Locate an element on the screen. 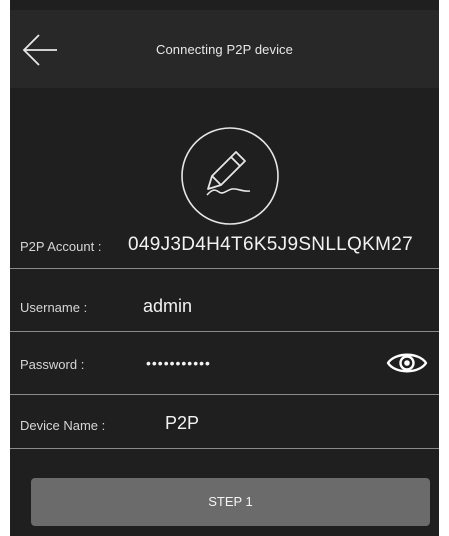 Image resolution: width=449 pixels, height=536 pixels. pencil-signature-icon is located at coordinates (230, 176).